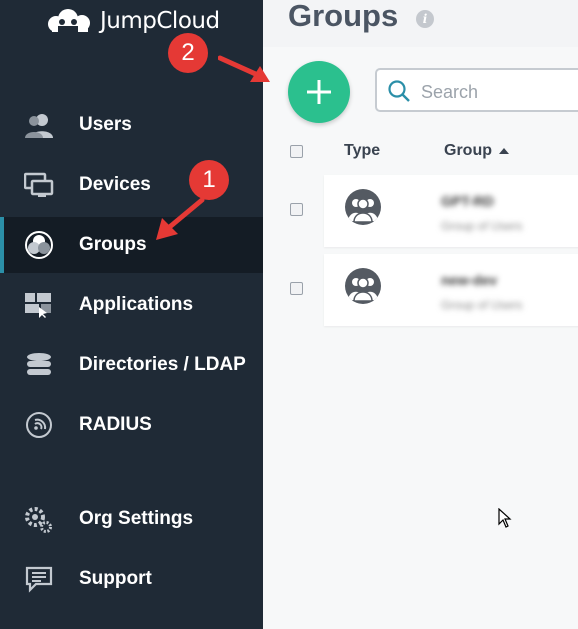  What do you see at coordinates (105, 124) in the screenshot?
I see `sidebar-item-label: Users` at bounding box center [105, 124].